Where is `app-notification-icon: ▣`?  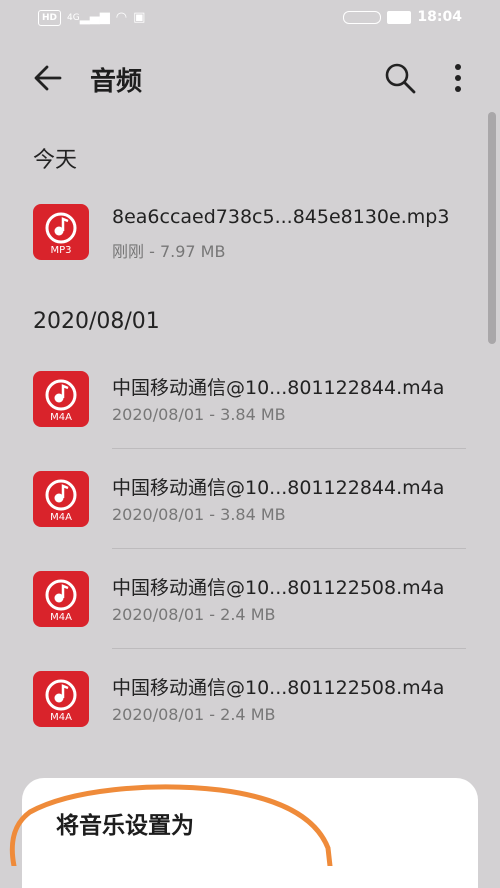
app-notification-icon: ▣ is located at coordinates (139, 17).